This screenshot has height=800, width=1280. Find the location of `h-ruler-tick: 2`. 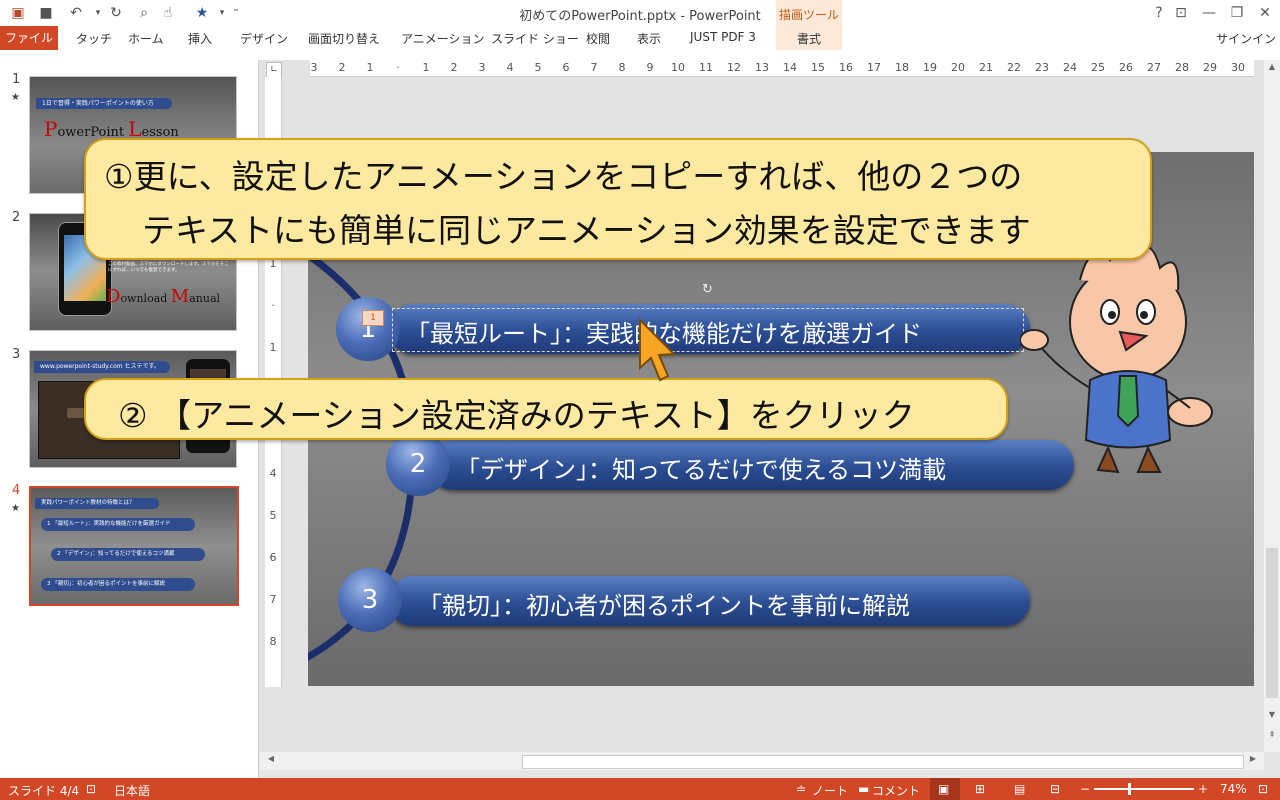

h-ruler-tick: 2 is located at coordinates (342, 67).